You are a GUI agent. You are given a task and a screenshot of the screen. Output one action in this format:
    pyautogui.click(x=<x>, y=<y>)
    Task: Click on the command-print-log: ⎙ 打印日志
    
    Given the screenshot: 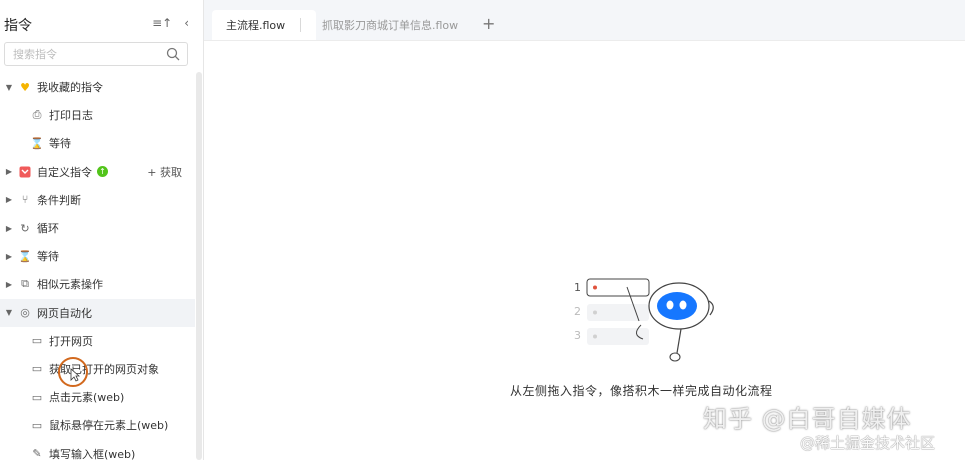 What is the action you would take?
    pyautogui.click(x=97, y=115)
    